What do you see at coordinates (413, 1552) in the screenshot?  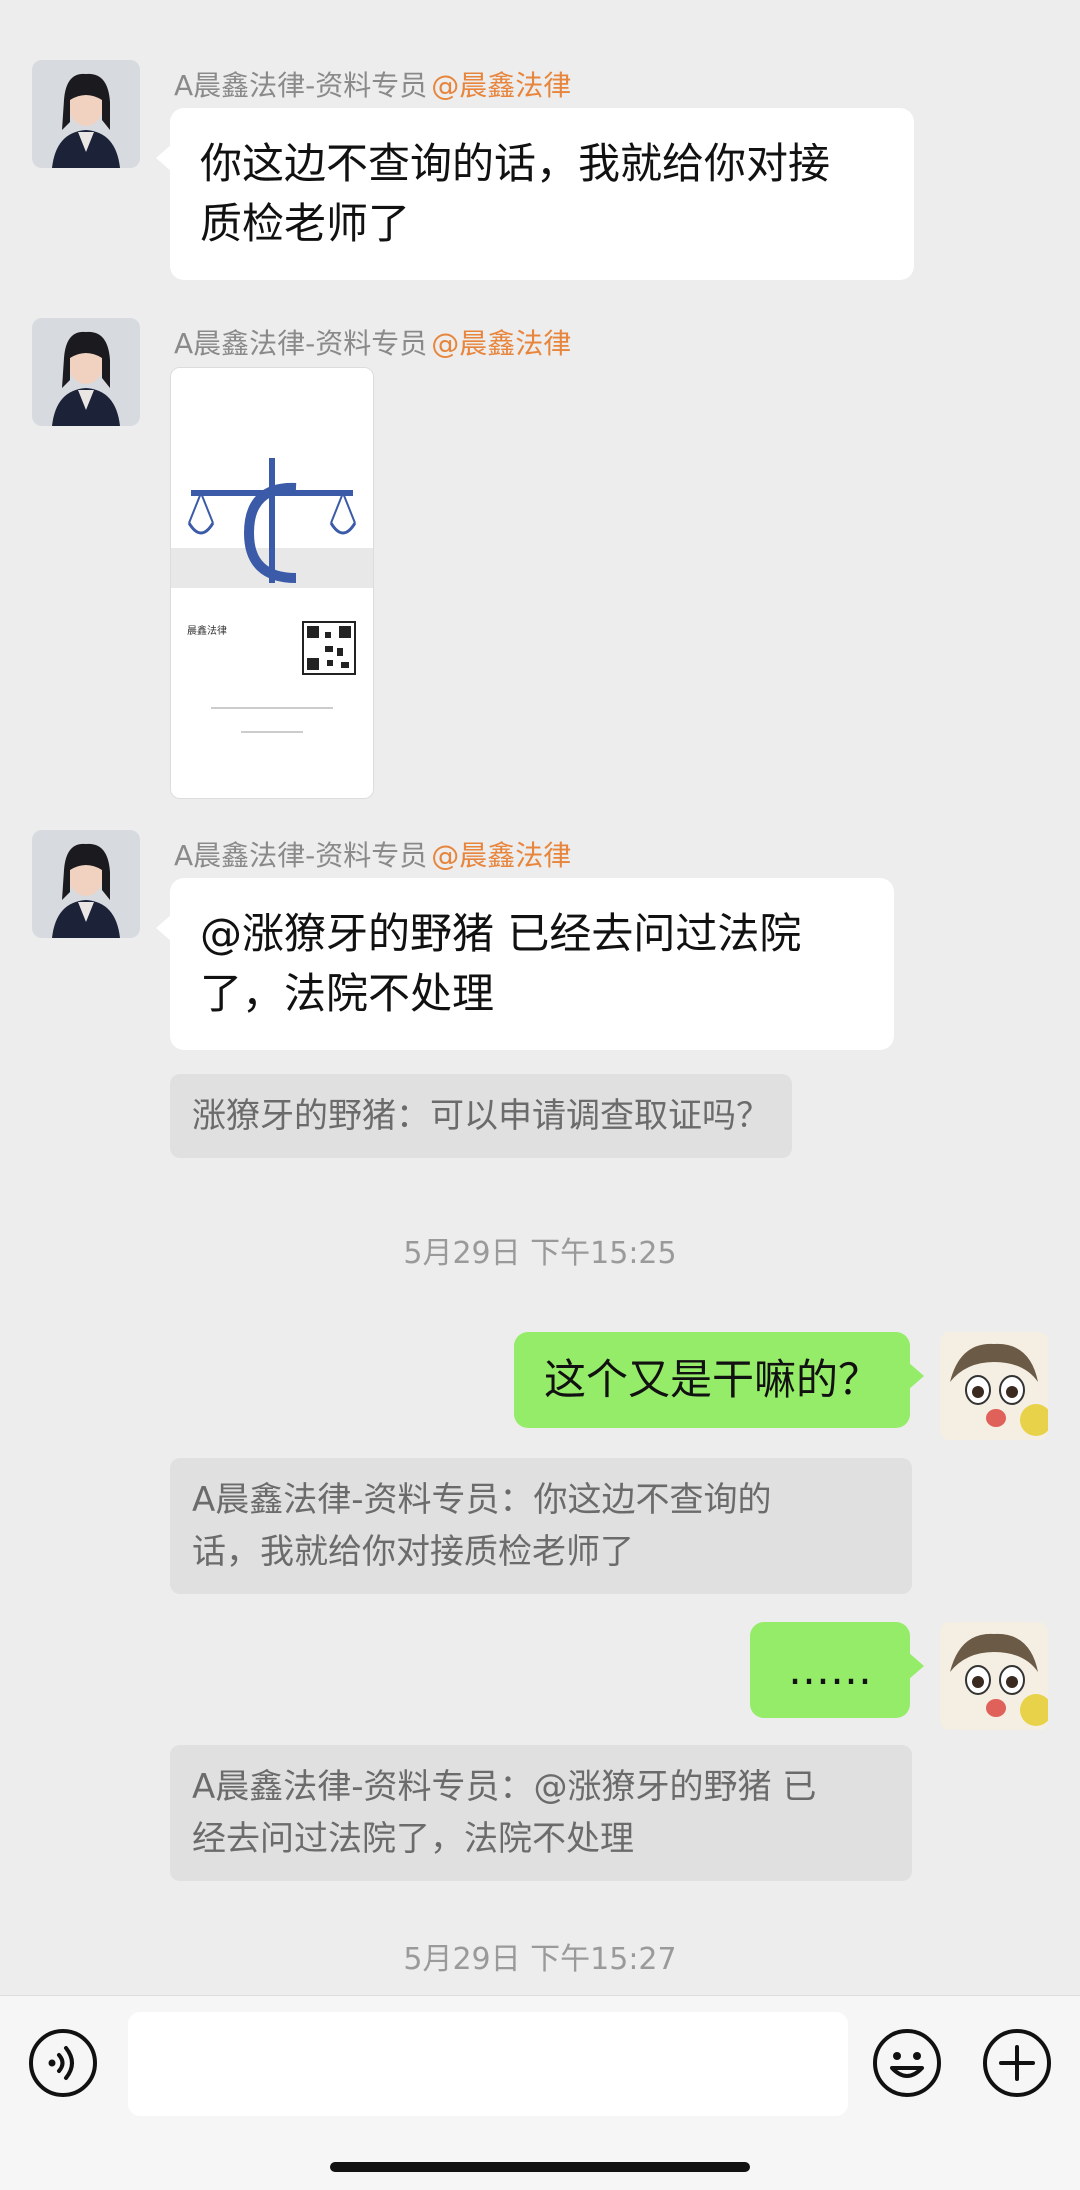 I see `quoted-line: 话，我就给你对接质检老师了` at bounding box center [413, 1552].